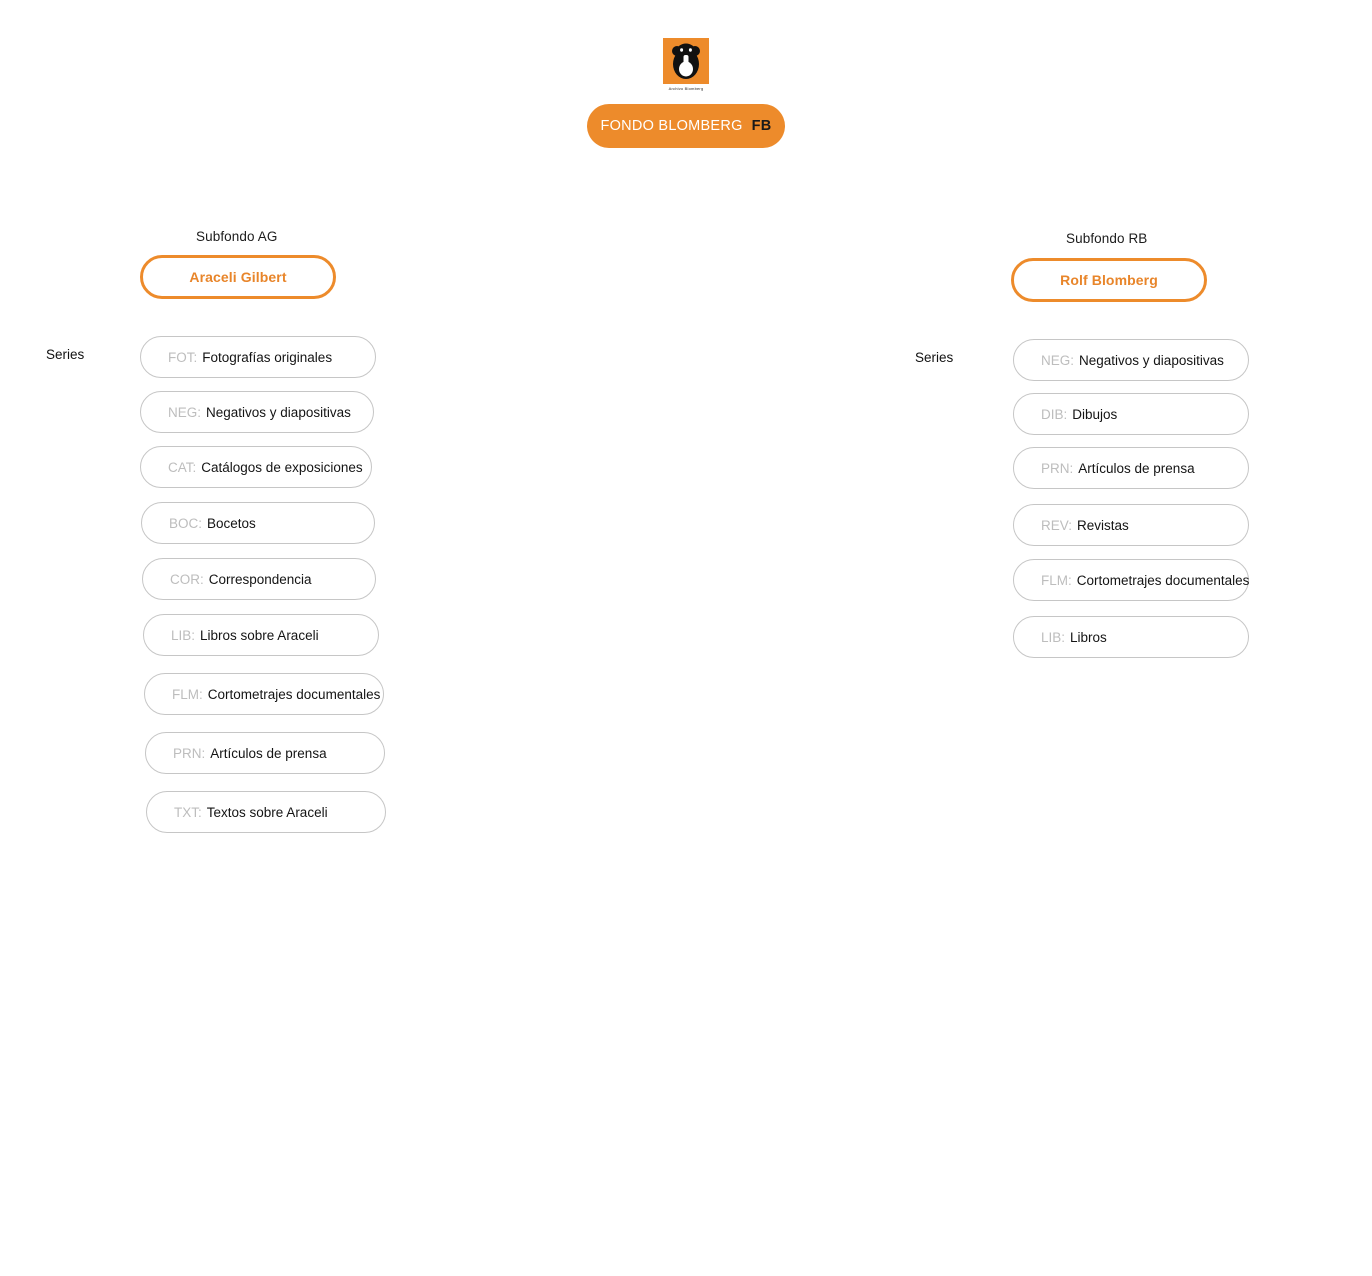 The image size is (1372, 1276). I want to click on series-node-title: Dibujos, so click(1095, 414).